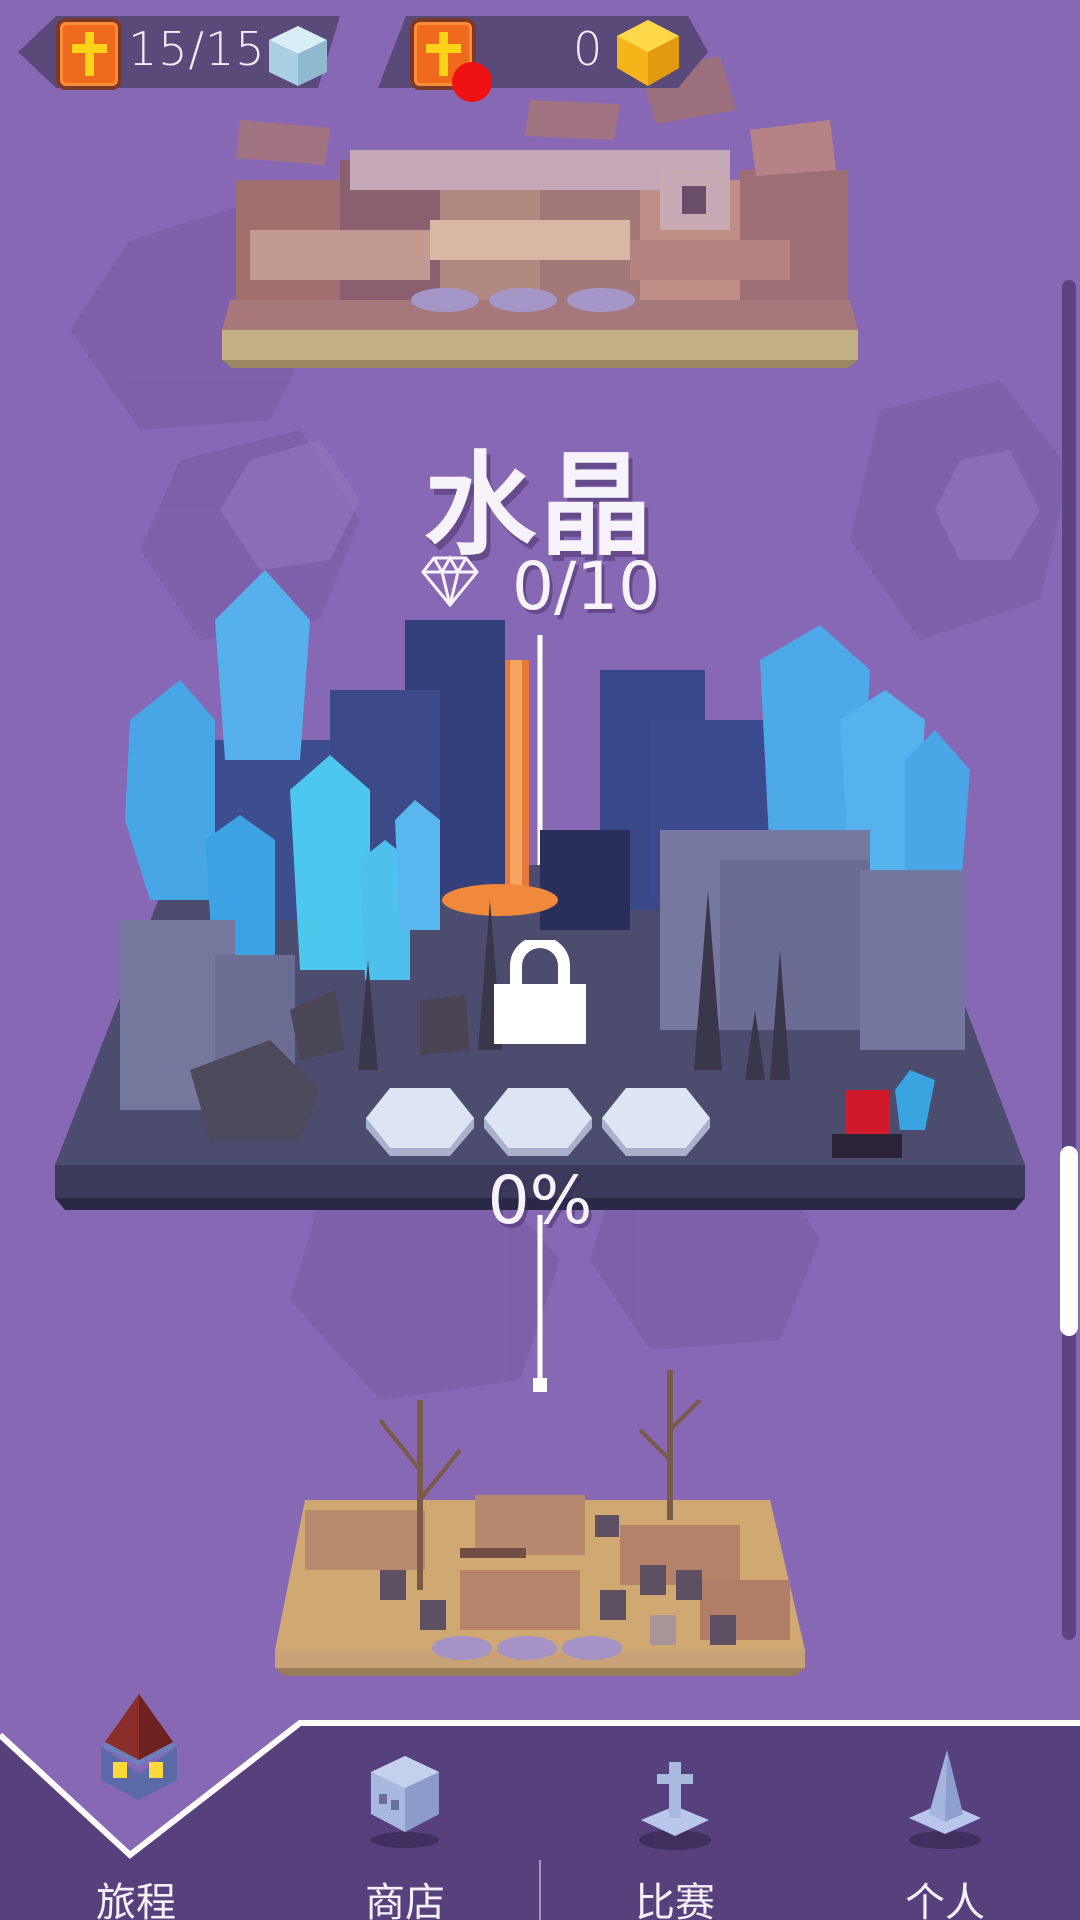  What do you see at coordinates (586, 586) in the screenshot?
I see `gem-counter: 0/10` at bounding box center [586, 586].